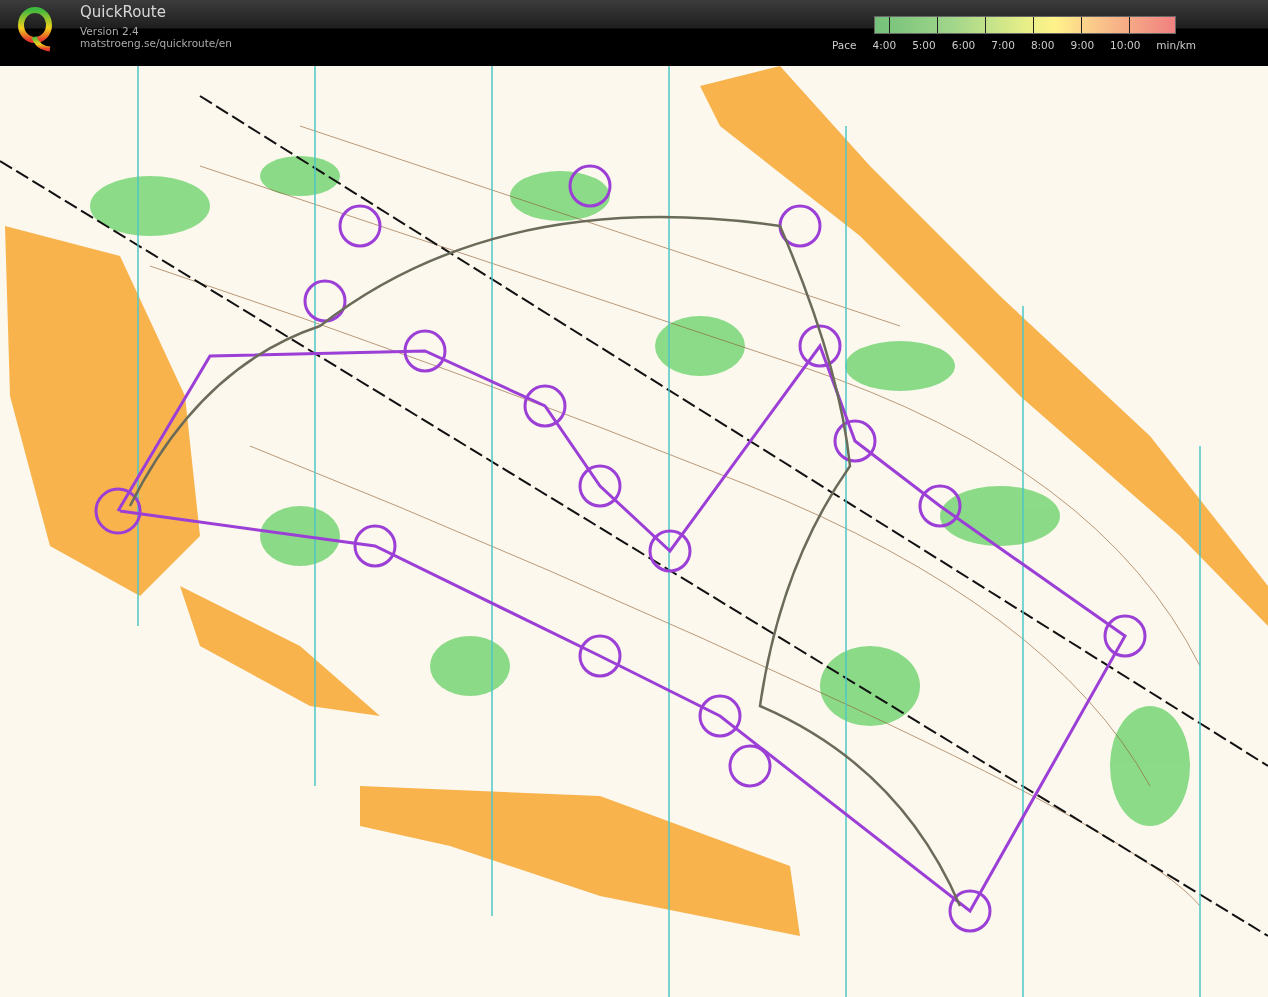  I want to click on website-url: matstroeng.se/quickroute/en, so click(156, 43).